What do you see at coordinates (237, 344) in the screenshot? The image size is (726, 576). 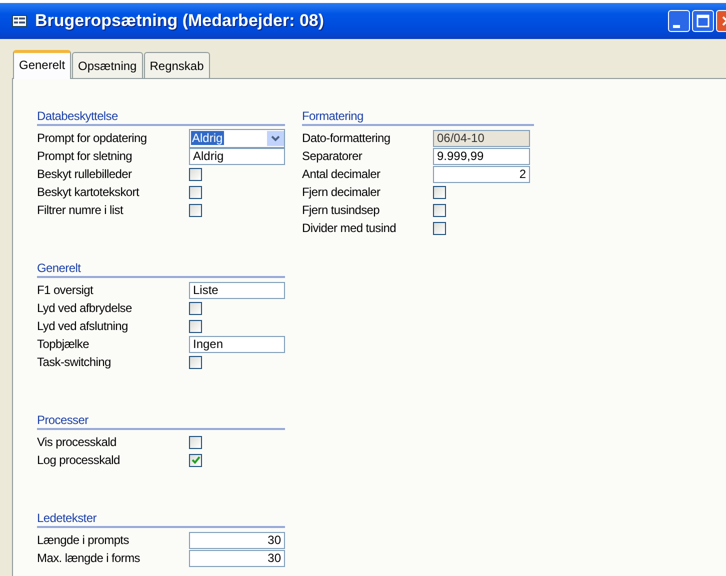 I see `input-field: Ingen` at bounding box center [237, 344].